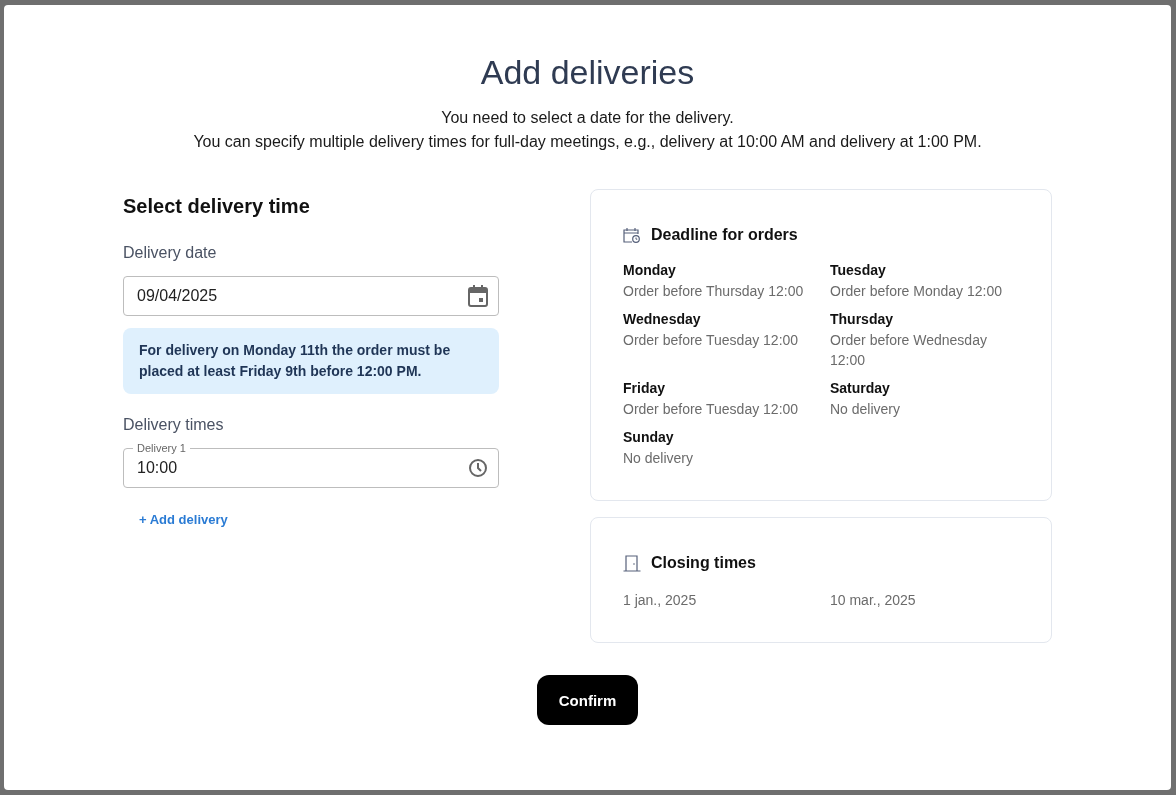  What do you see at coordinates (311, 361) in the screenshot?
I see `notice-message: For delivery on Monday 11th the order must be placed at least Friday 9th before 12:00 PM.` at bounding box center [311, 361].